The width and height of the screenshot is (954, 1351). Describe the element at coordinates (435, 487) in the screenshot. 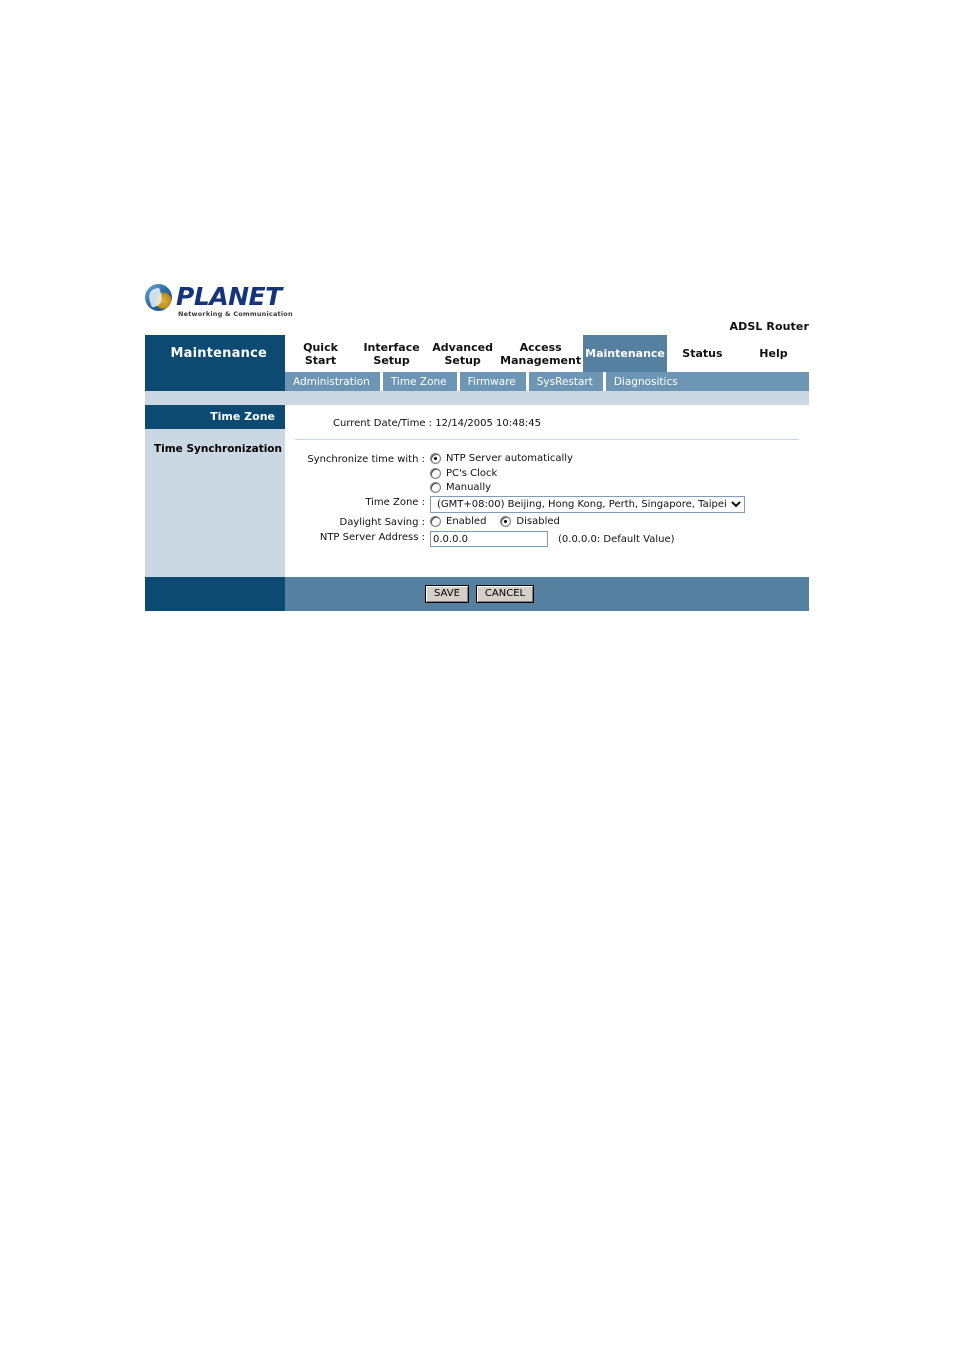

I see `radio-manually` at that location.